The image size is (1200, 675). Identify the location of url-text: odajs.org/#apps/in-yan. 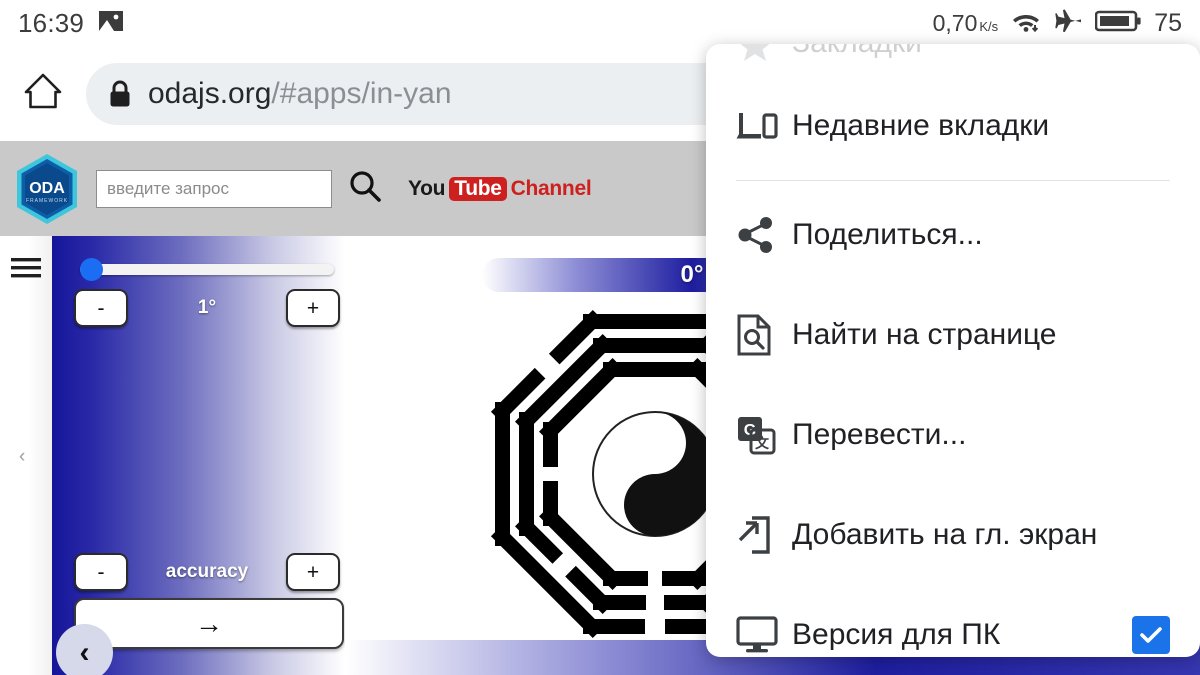
(300, 94).